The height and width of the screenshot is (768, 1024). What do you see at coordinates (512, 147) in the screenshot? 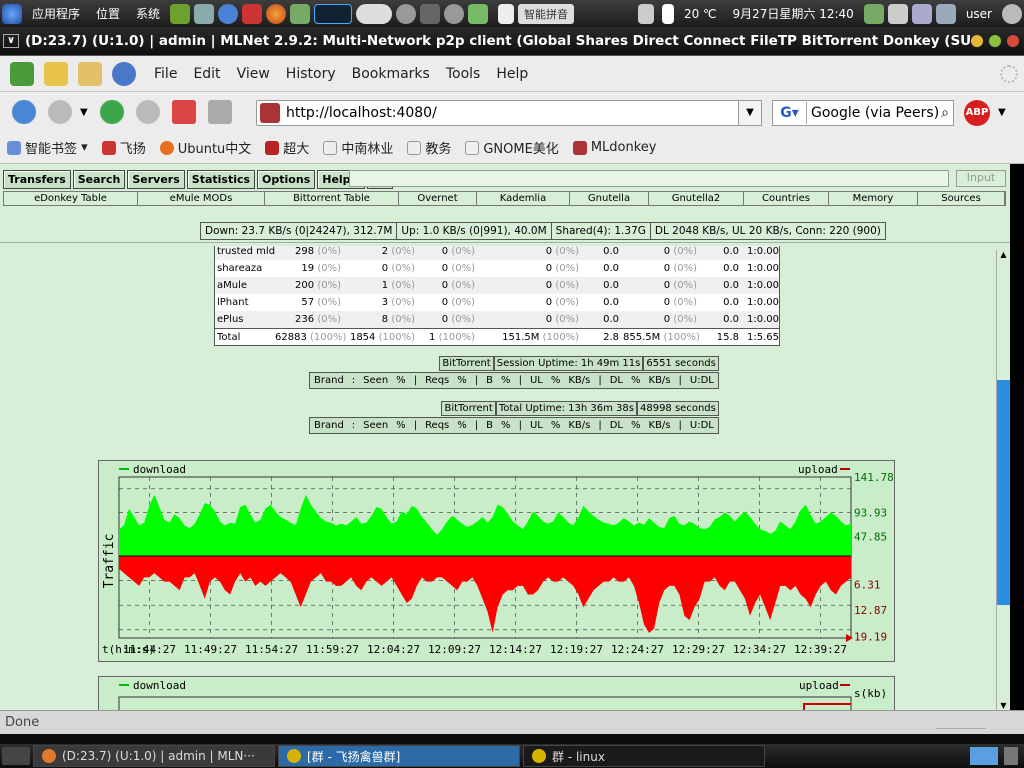
I see `bookmark-gnome: GNOME美化` at bounding box center [512, 147].